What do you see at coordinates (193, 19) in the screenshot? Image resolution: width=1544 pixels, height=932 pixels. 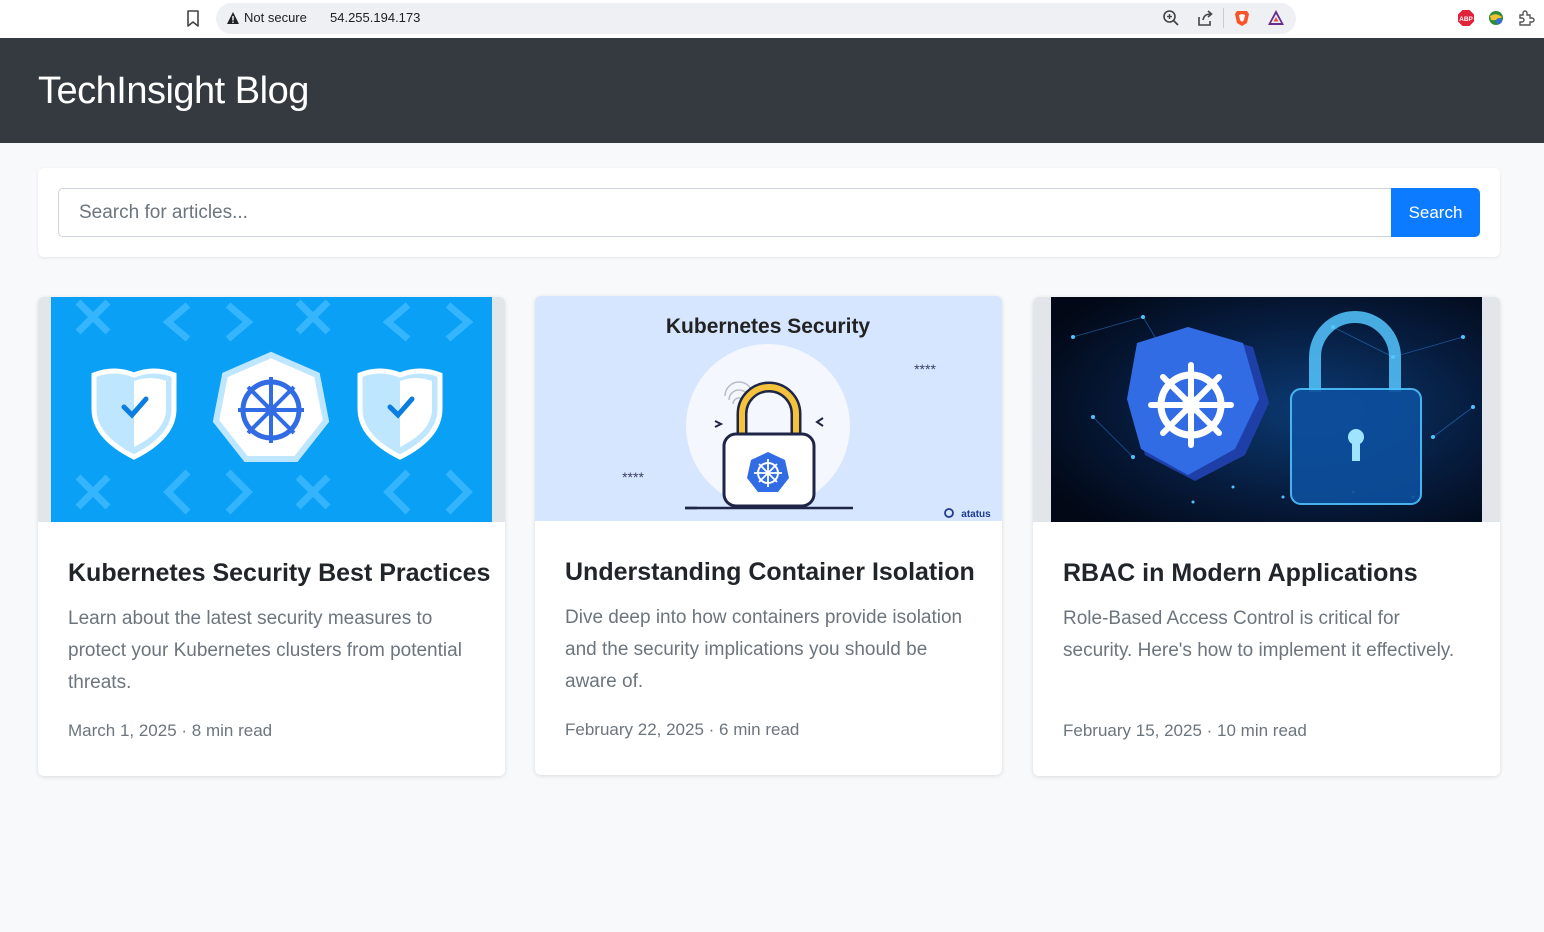 I see `bookmark-icon` at bounding box center [193, 19].